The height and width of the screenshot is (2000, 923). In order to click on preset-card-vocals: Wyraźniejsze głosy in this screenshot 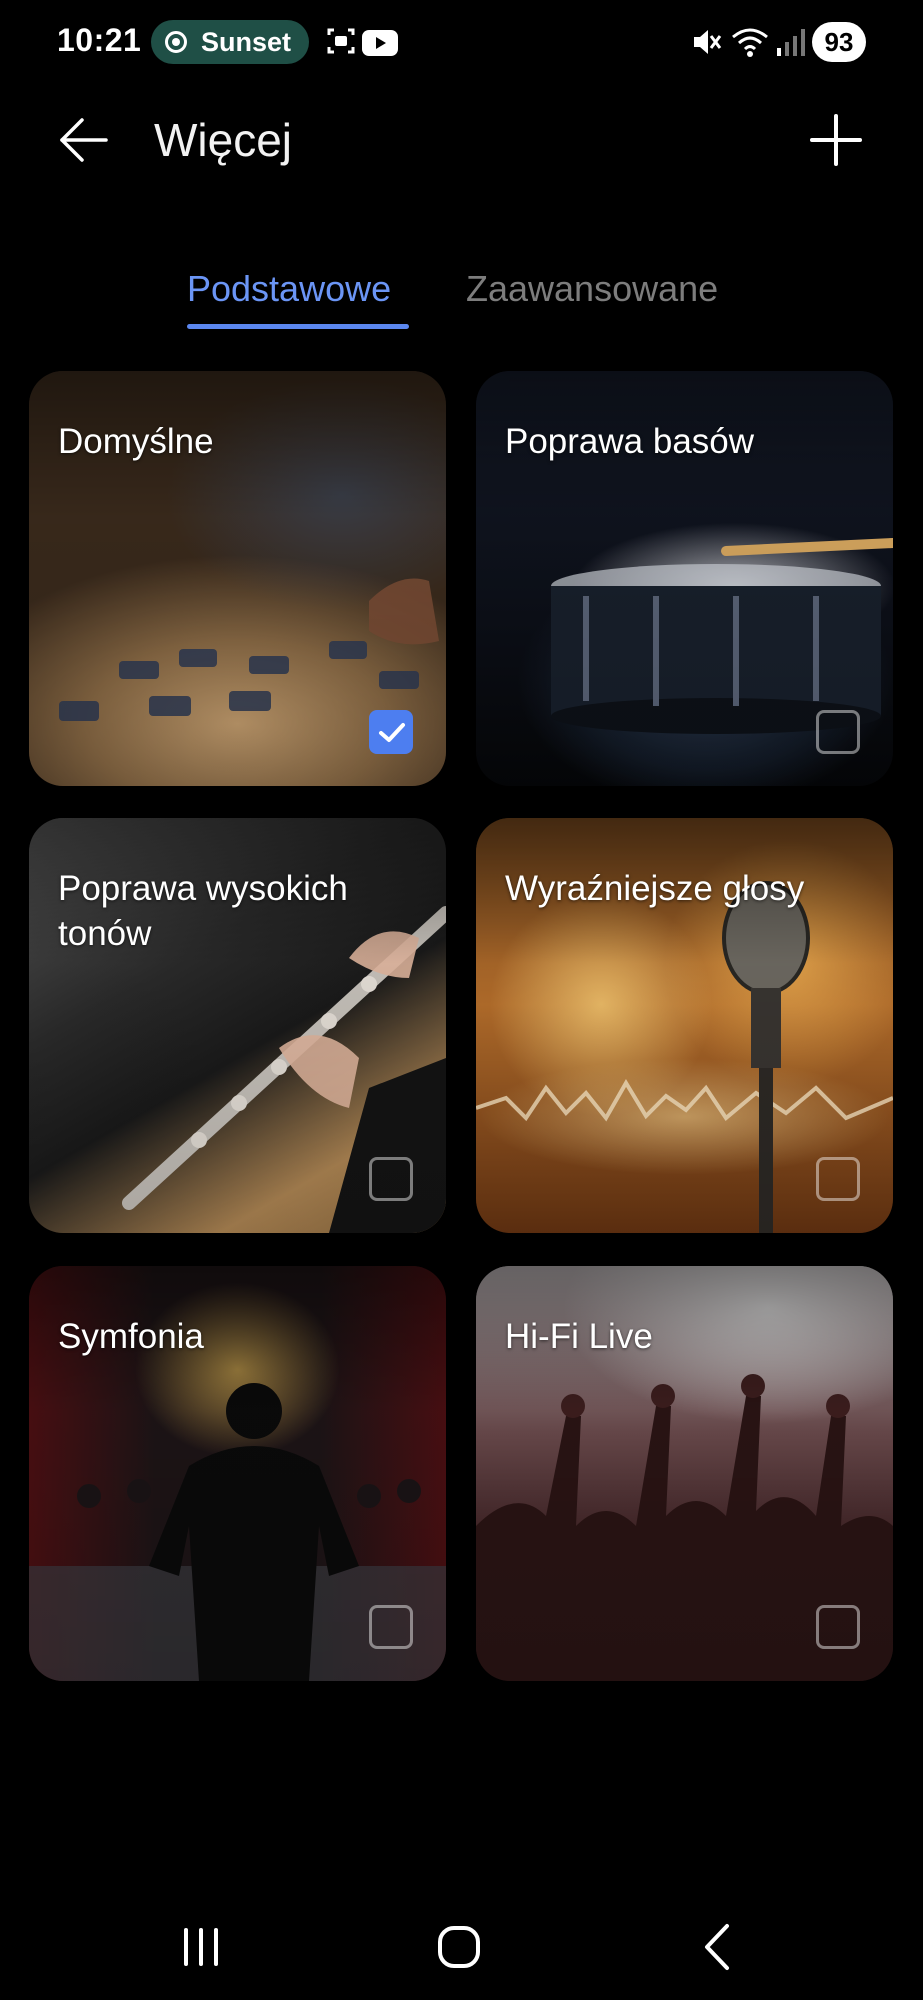, I will do `click(684, 1025)`.